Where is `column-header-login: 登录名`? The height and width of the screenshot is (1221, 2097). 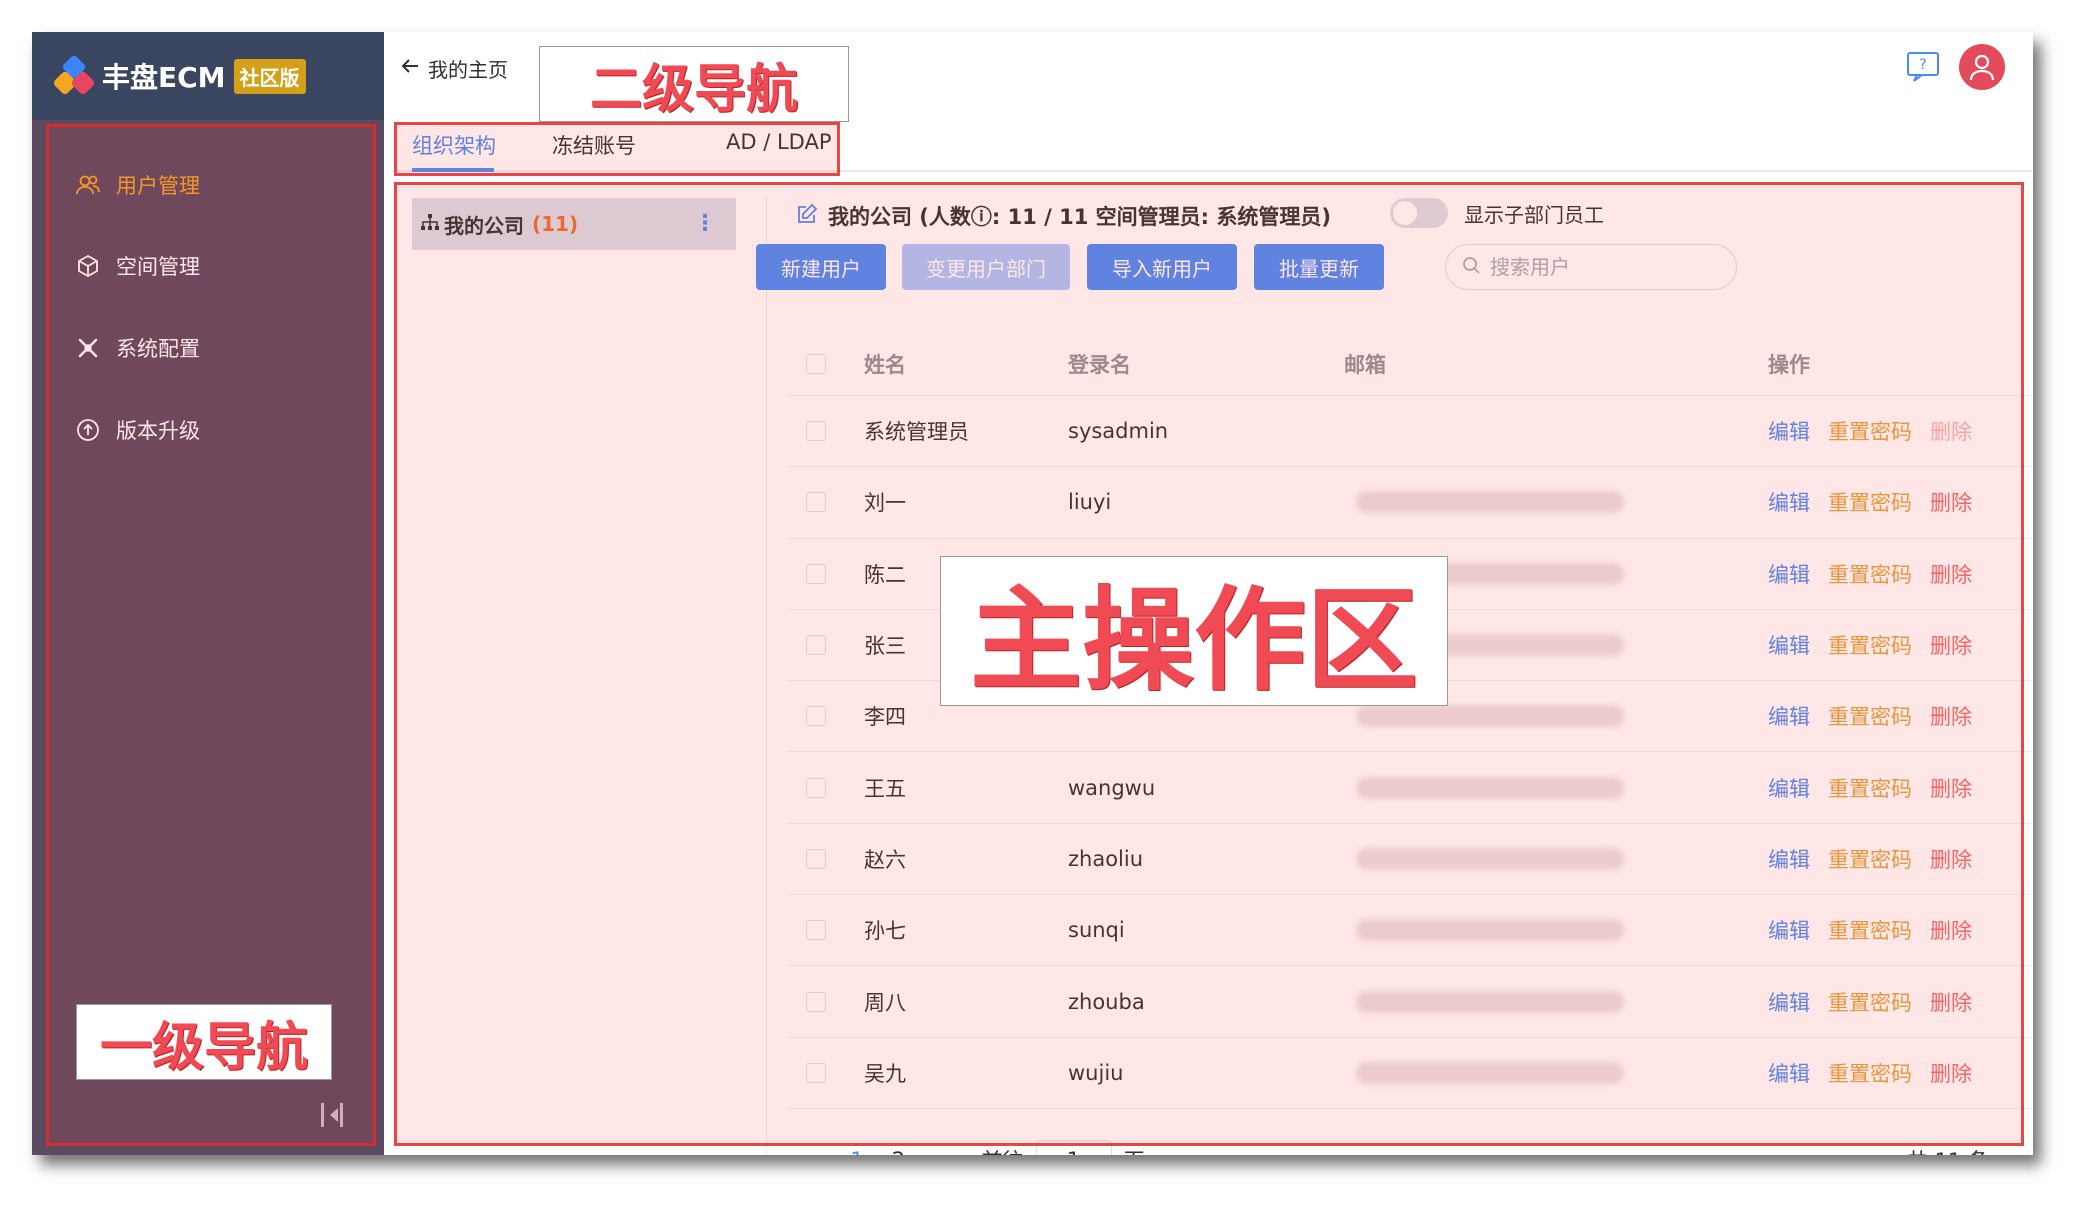
column-header-login: 登录名 is located at coordinates (1099, 364).